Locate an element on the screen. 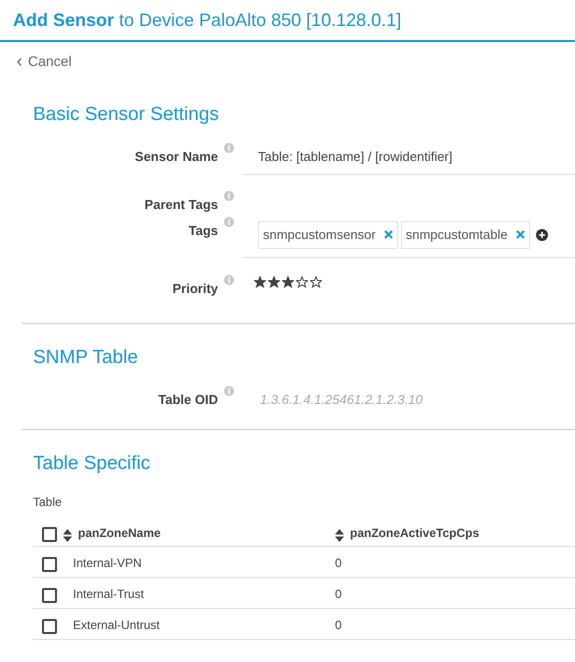 The image size is (575, 662). section-heading: SNMP Table is located at coordinates (86, 358).